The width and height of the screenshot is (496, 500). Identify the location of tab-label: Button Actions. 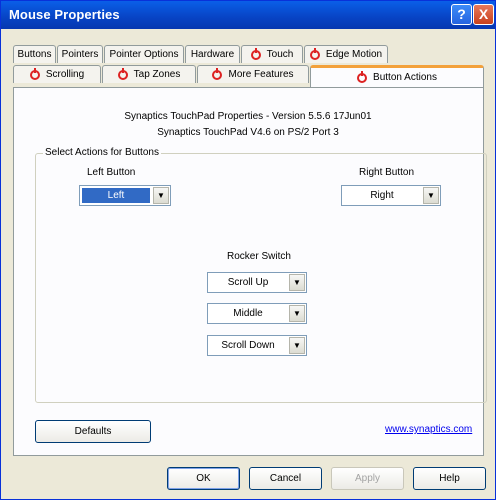
(405, 77).